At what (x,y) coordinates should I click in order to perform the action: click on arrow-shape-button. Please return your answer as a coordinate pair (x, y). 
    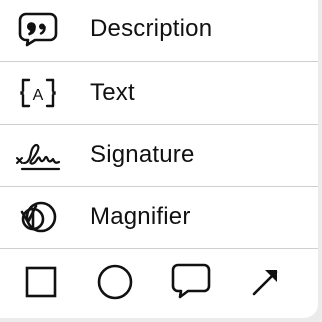
    Looking at the image, I should click on (265, 284).